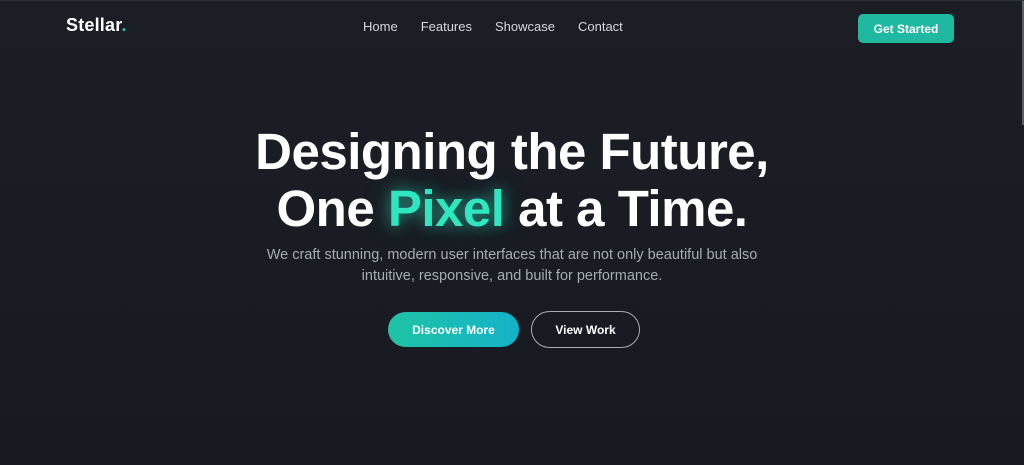  I want to click on nav-link-showcase: Showcase, so click(525, 26).